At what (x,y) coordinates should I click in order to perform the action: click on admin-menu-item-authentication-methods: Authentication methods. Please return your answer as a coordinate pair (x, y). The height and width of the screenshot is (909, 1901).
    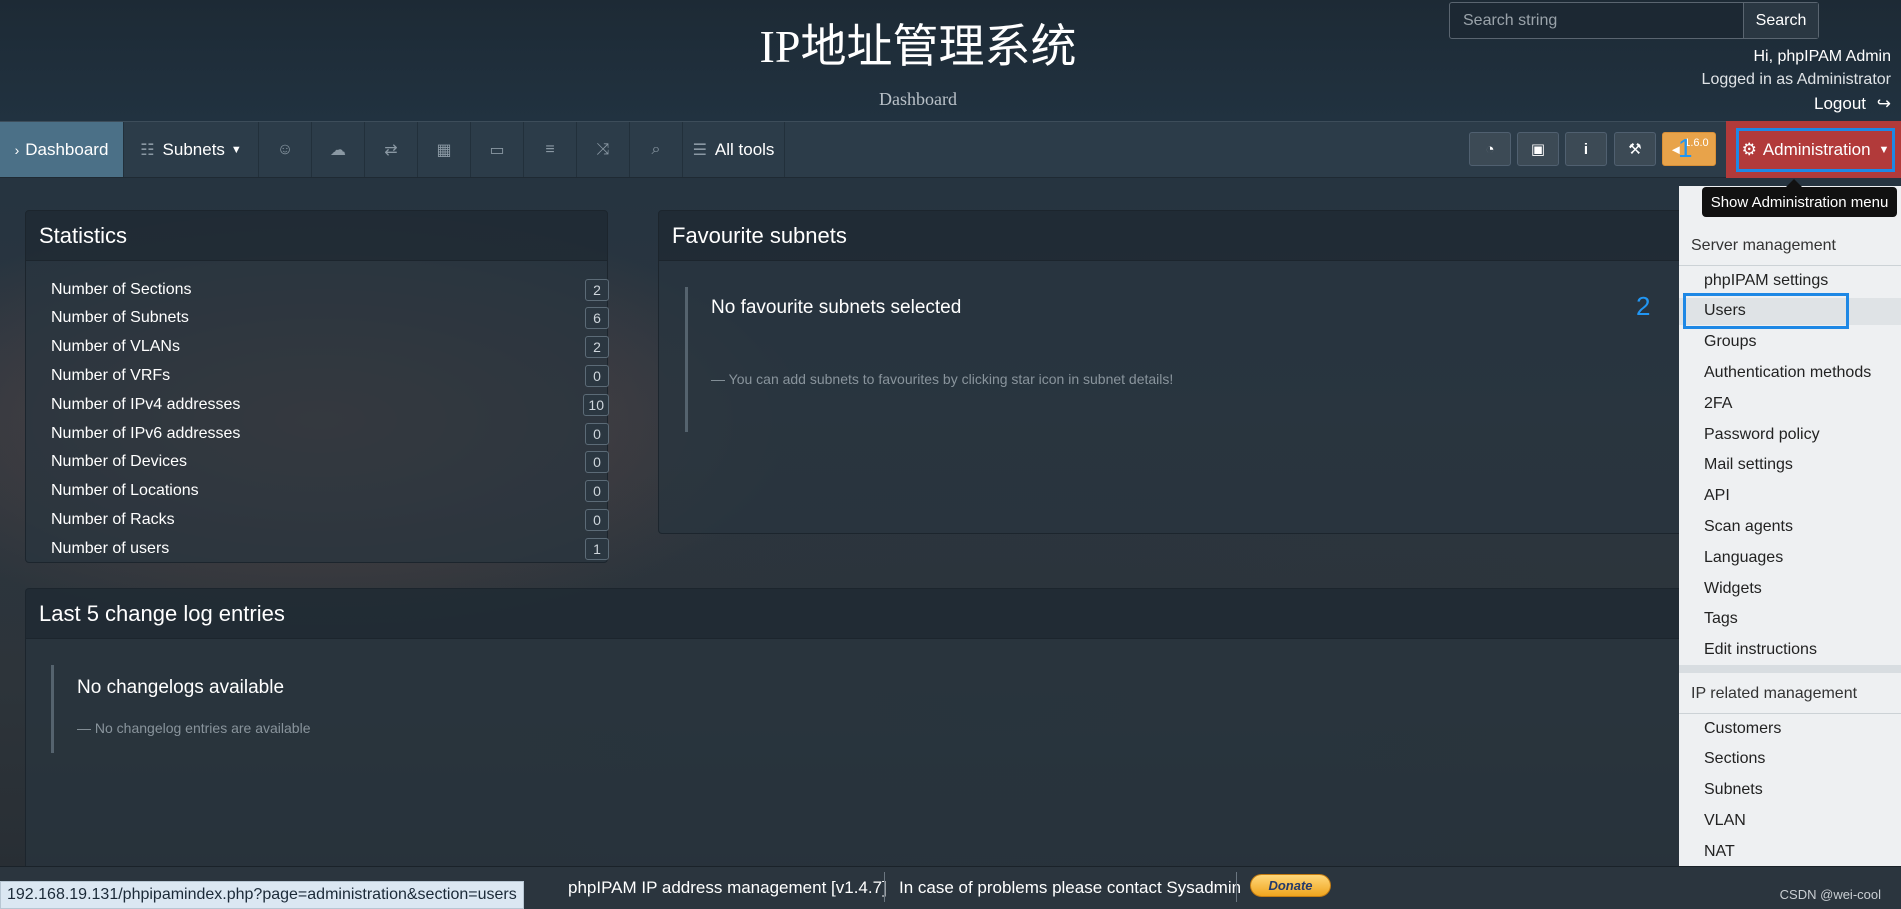
    Looking at the image, I should click on (1790, 372).